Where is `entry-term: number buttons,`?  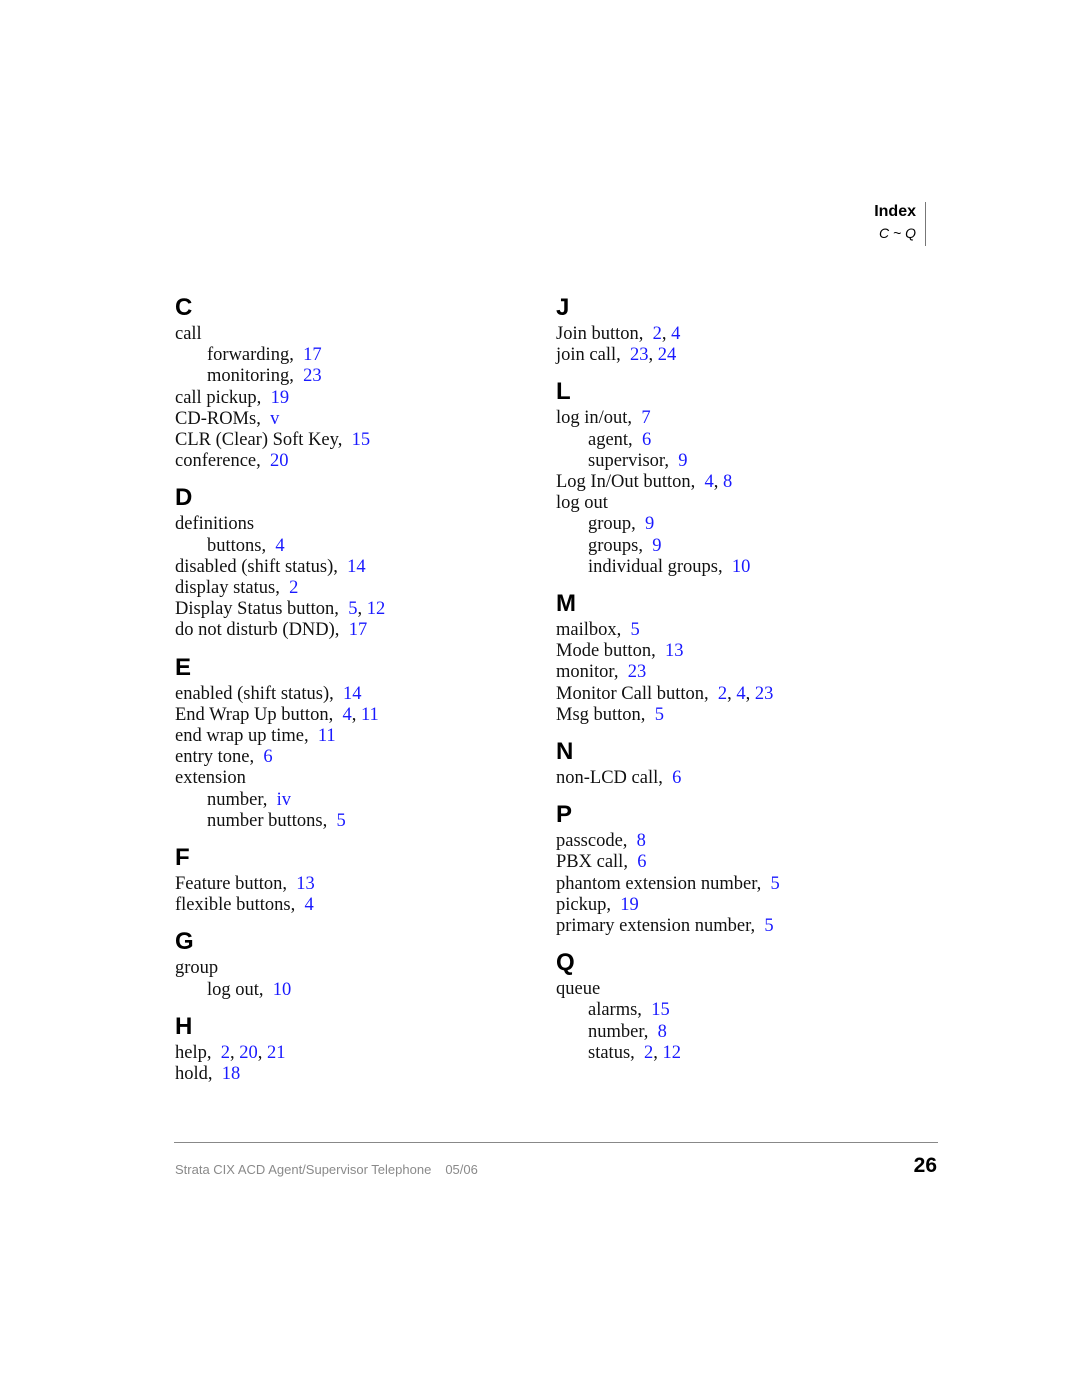
entry-term: number buttons, is located at coordinates (267, 820).